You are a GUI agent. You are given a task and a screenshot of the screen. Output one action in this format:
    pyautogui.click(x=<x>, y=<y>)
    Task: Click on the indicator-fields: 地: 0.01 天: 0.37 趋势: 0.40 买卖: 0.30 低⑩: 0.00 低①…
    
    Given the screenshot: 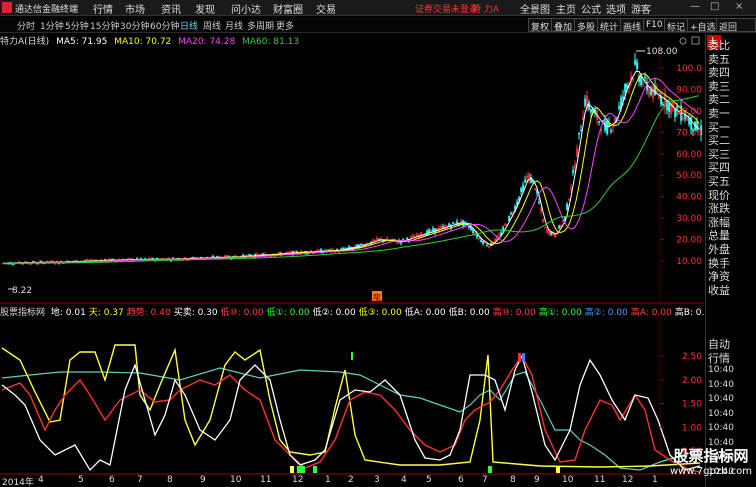 What is the action you would take?
    pyautogui.click(x=385, y=313)
    